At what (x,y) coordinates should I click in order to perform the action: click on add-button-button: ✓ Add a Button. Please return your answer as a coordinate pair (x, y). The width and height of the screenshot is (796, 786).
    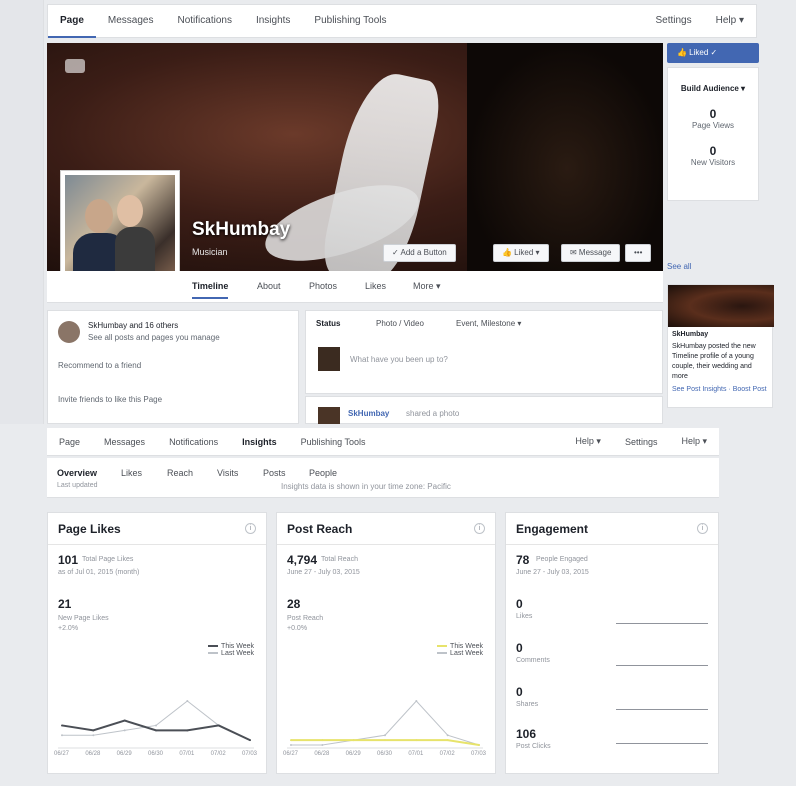
    Looking at the image, I should click on (419, 253).